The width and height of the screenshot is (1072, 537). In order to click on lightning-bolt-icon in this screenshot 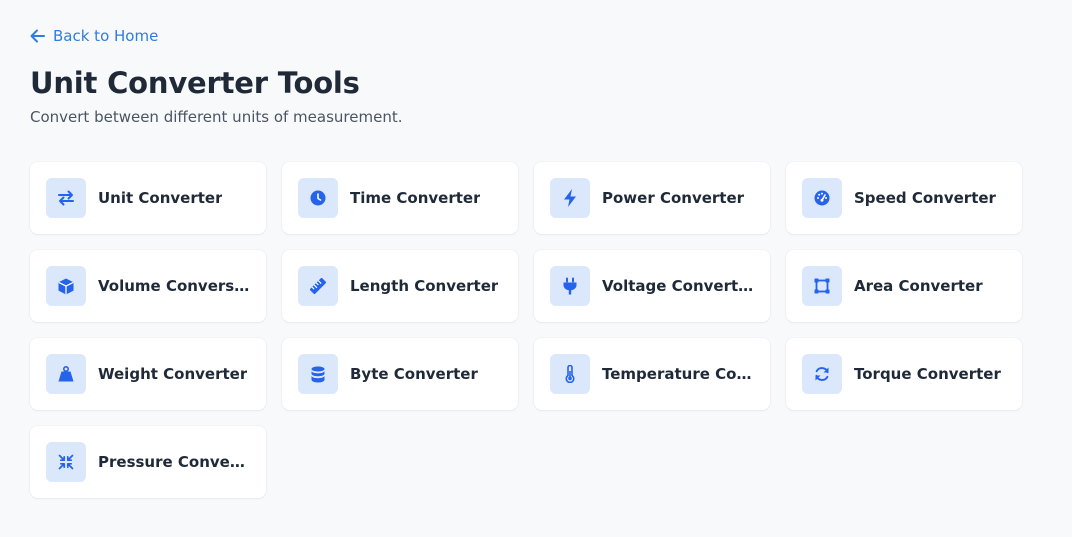, I will do `click(570, 198)`.